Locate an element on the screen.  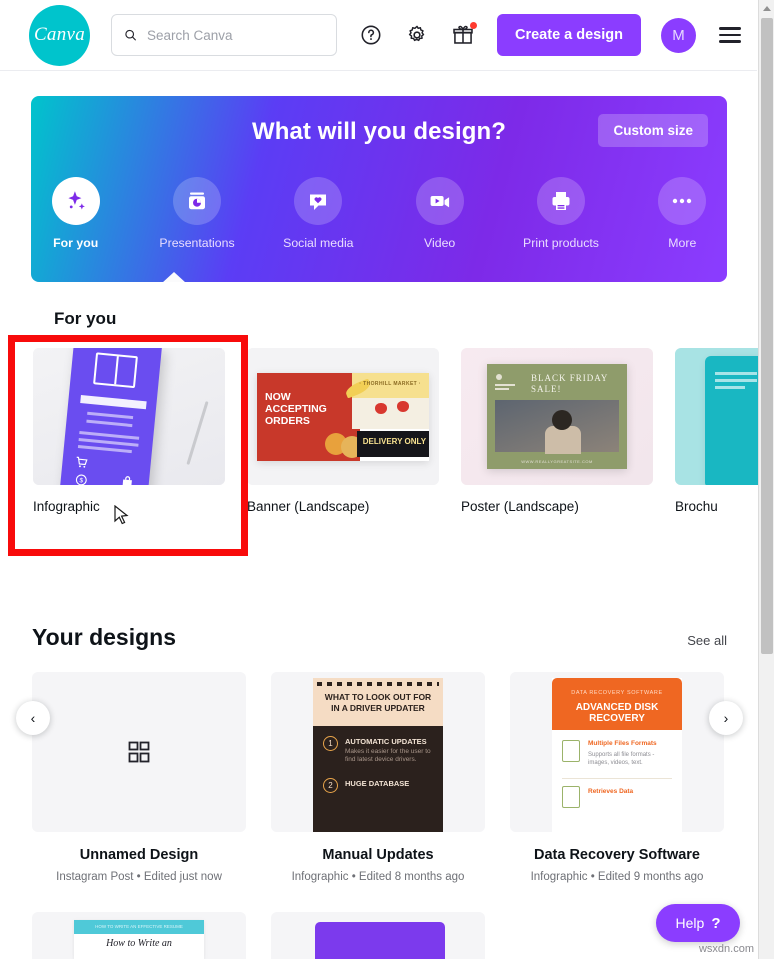
gift-notification-badge is located at coordinates (473, 25).